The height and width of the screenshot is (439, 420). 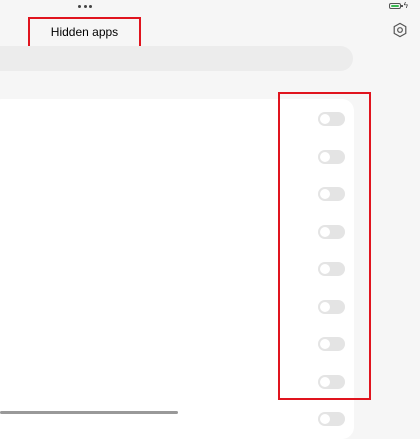 What do you see at coordinates (89, 412) in the screenshot?
I see `home-indicator` at bounding box center [89, 412].